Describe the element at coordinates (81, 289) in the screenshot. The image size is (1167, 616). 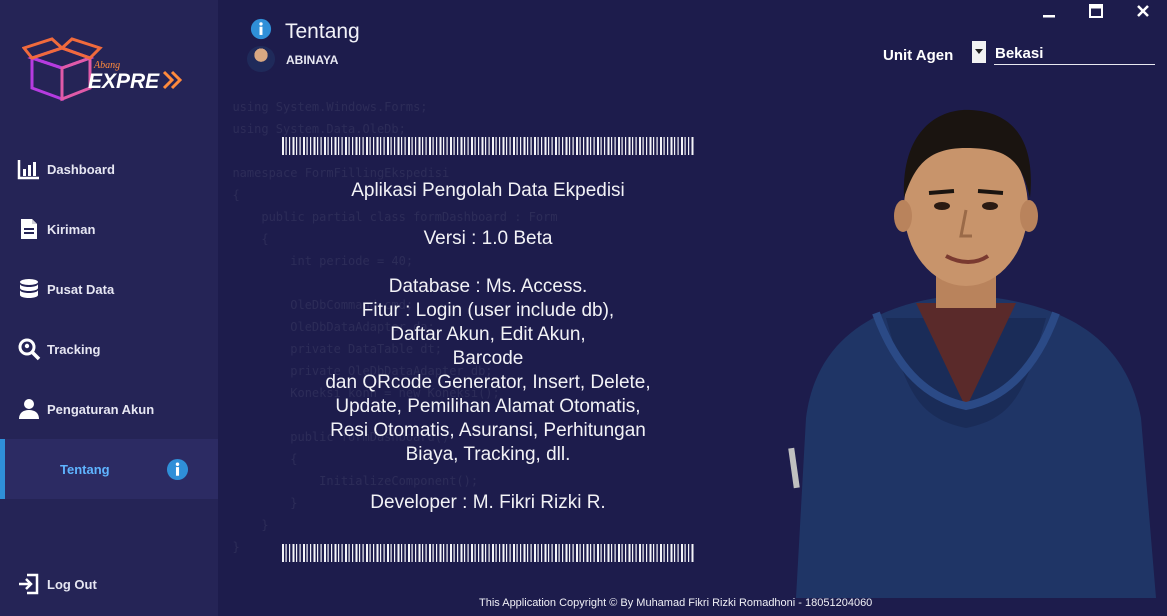
I see `sidebar-item-label: Pusat Data` at that location.